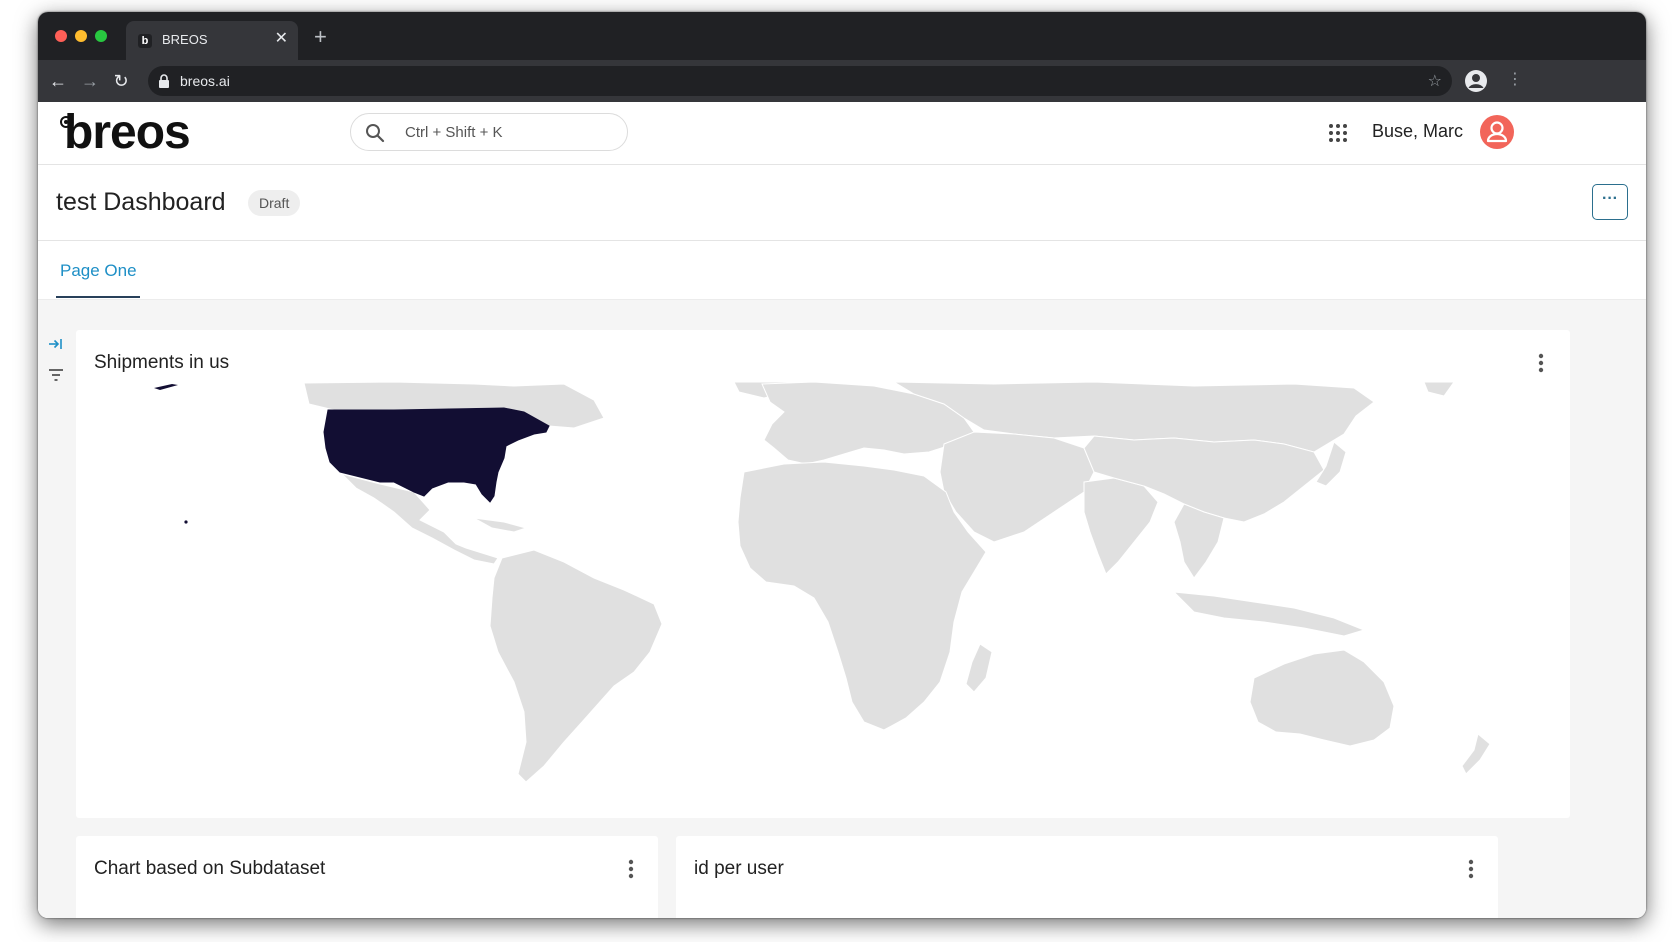 This screenshot has height=942, width=1675. I want to click on browser-toolbar: ← → ↻ breos.ai ☆ ⋮, so click(842, 81).